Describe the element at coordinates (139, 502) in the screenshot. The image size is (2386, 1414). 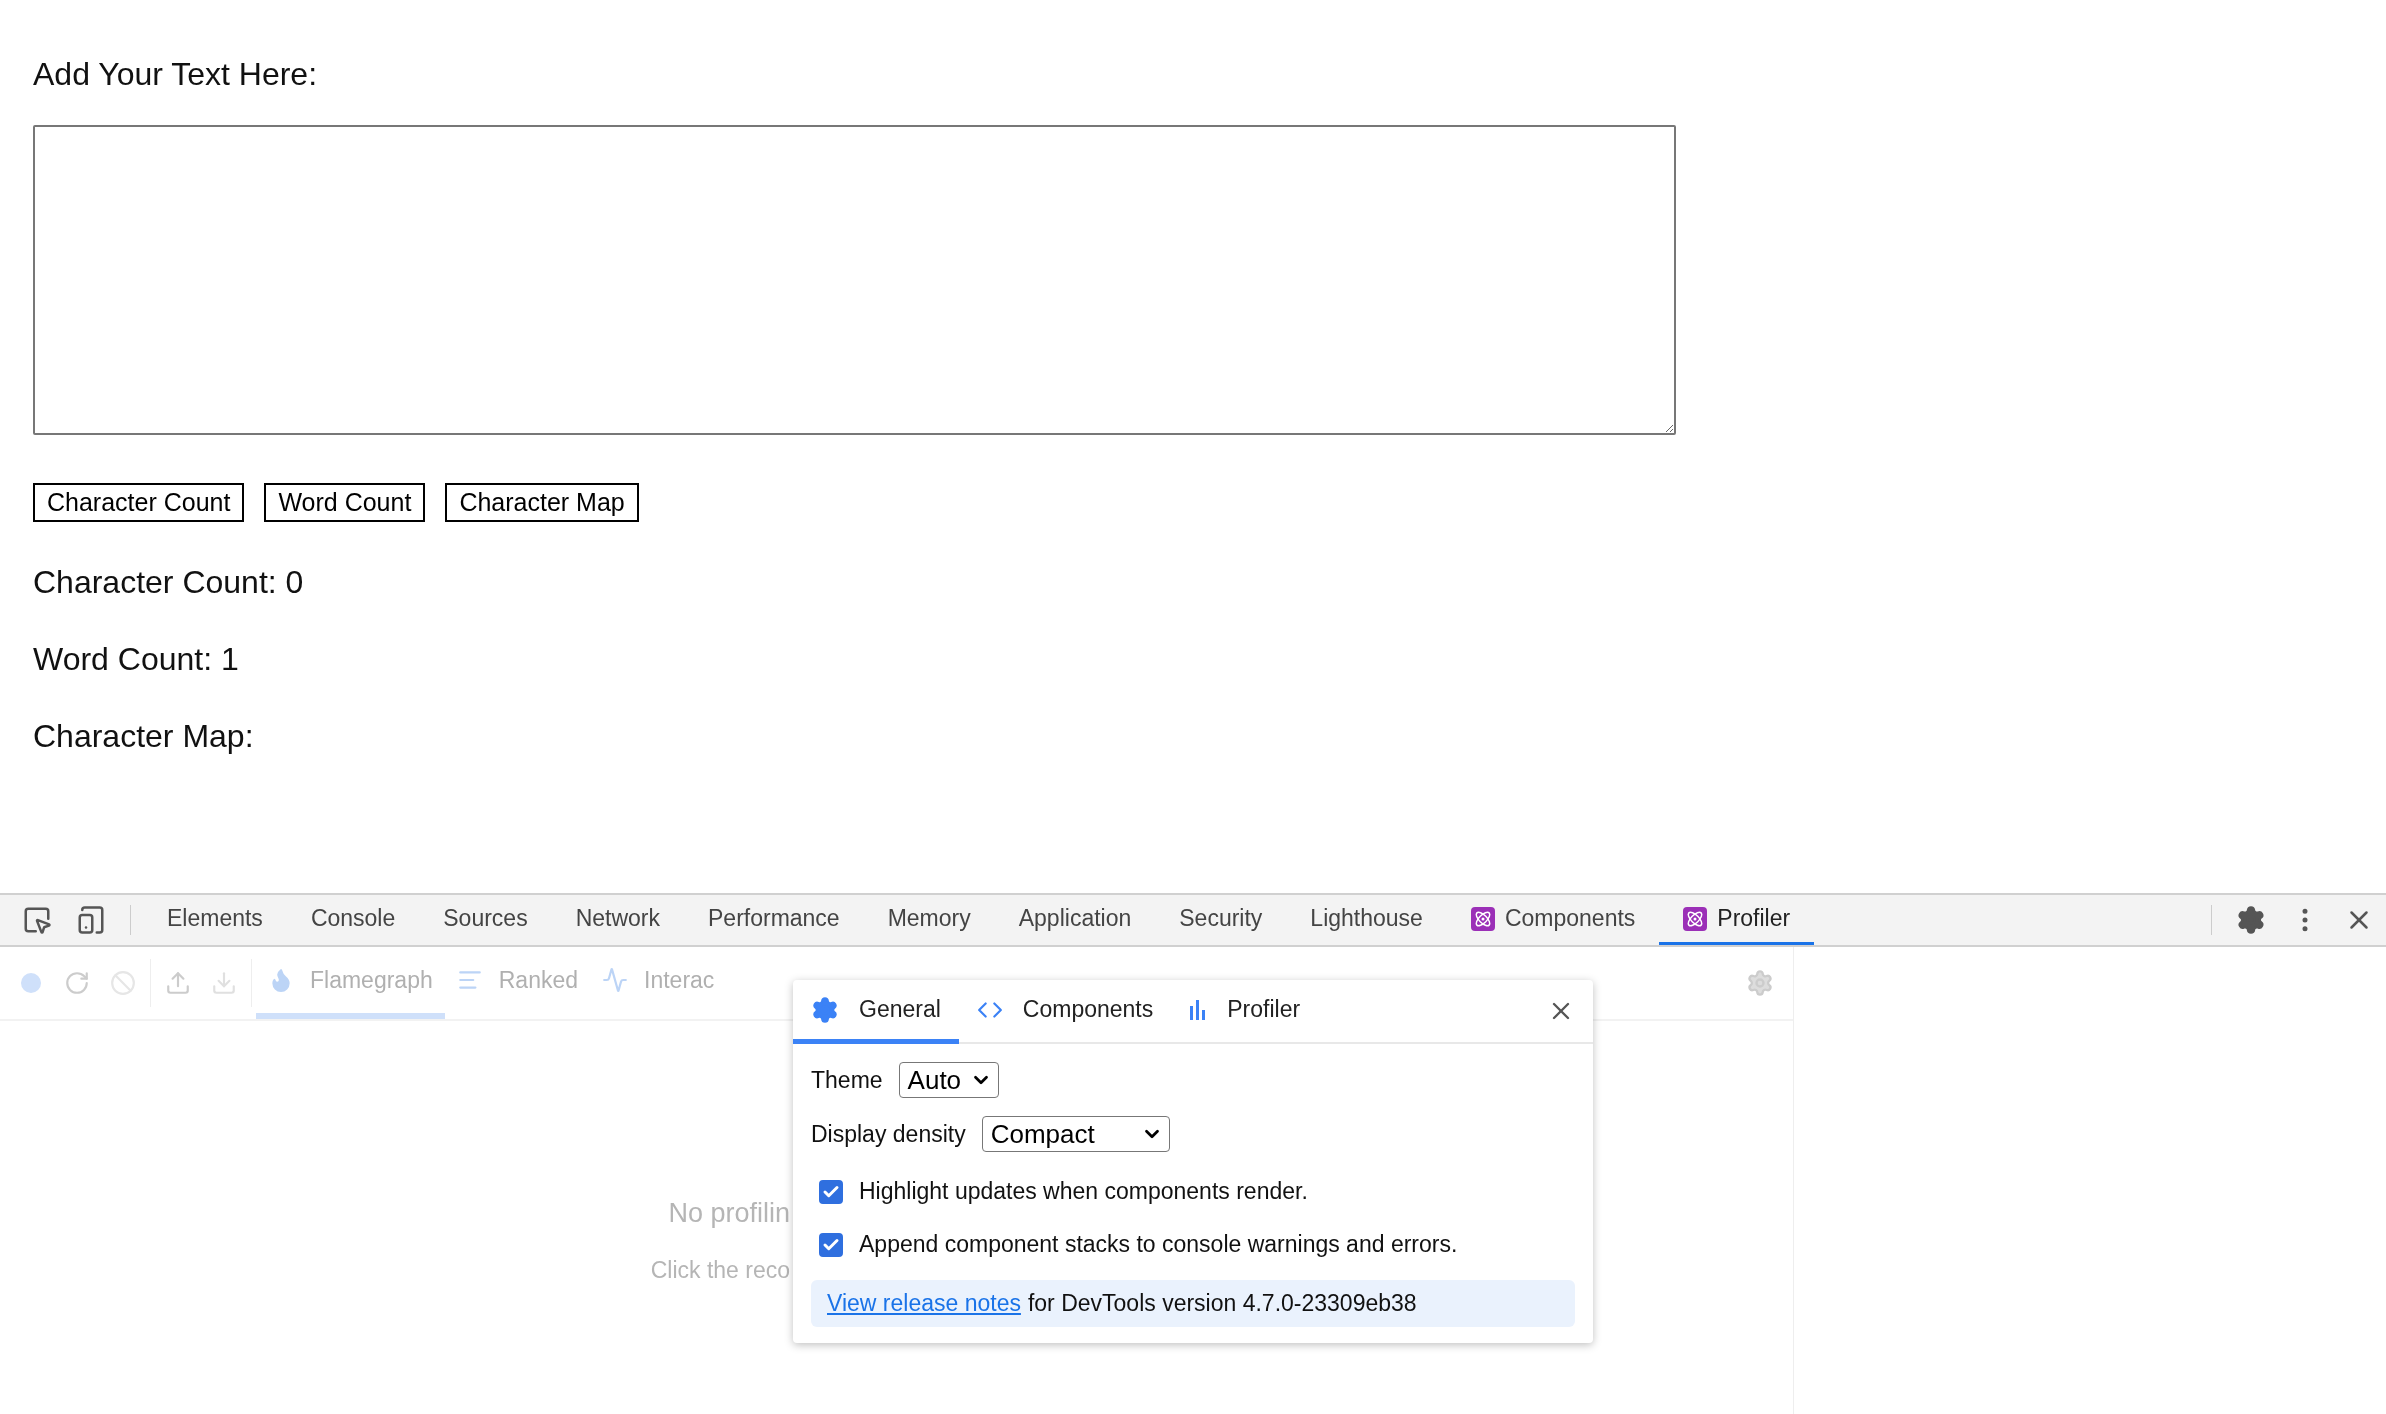
I see `action-button: Character Count` at that location.